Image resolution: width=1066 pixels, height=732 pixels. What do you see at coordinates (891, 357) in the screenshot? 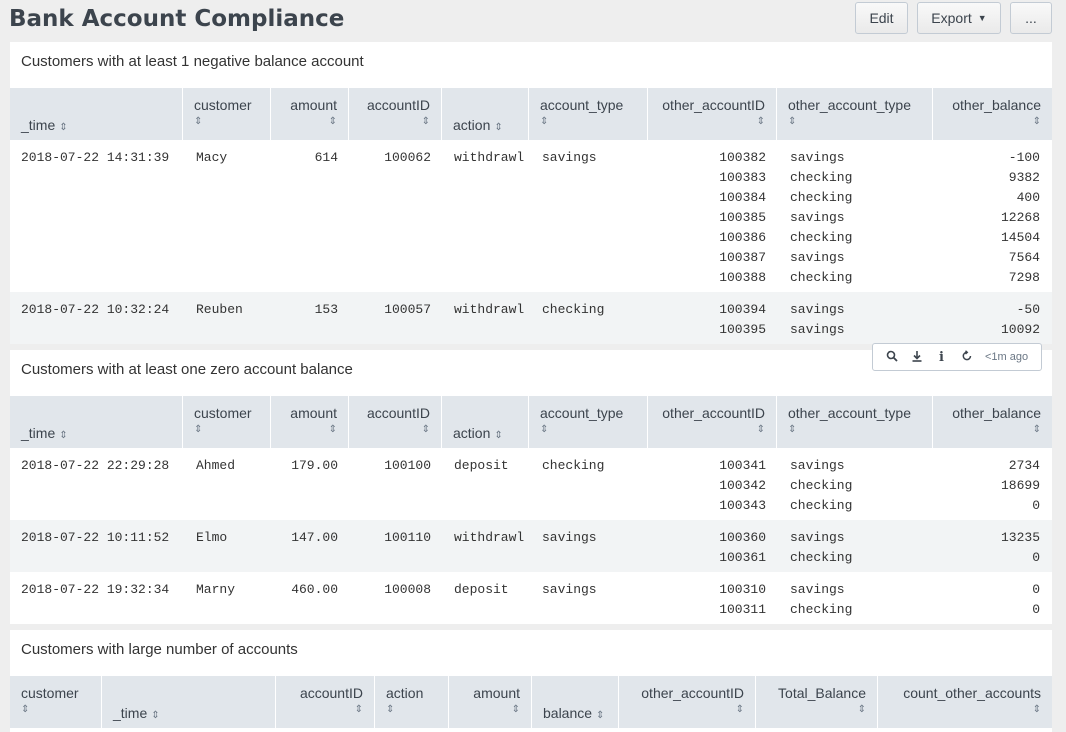
I see `search-icon` at bounding box center [891, 357].